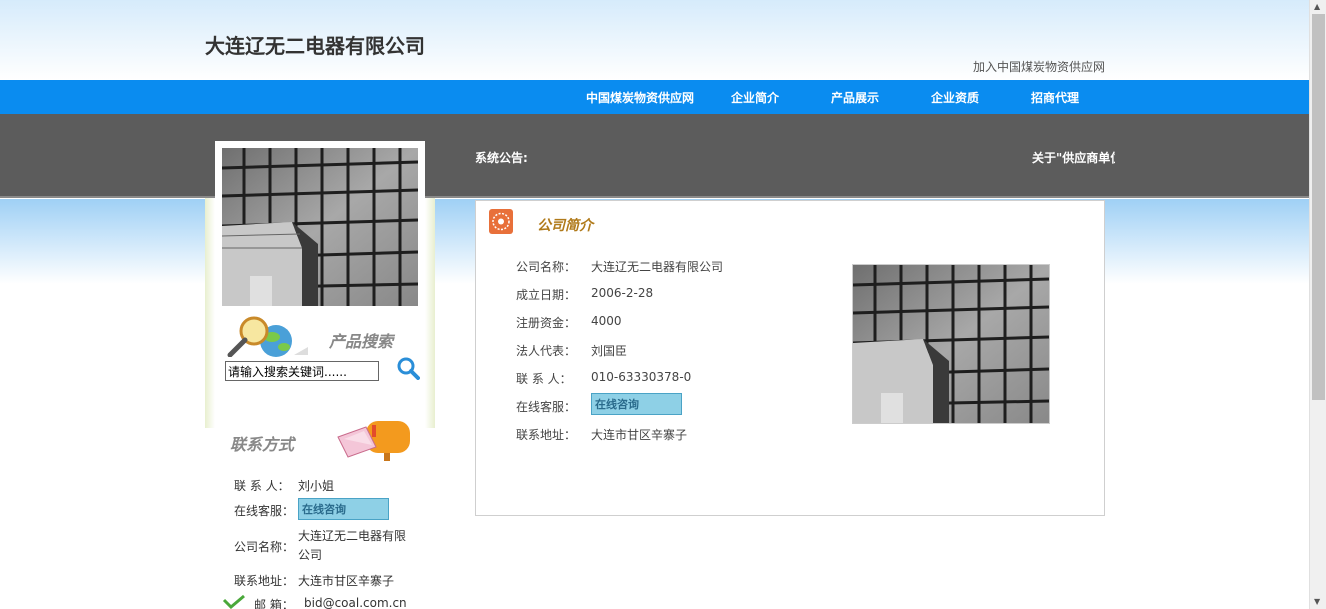 This screenshot has height=609, width=1326. What do you see at coordinates (264, 581) in the screenshot?
I see `address-label: 联系地址：` at bounding box center [264, 581].